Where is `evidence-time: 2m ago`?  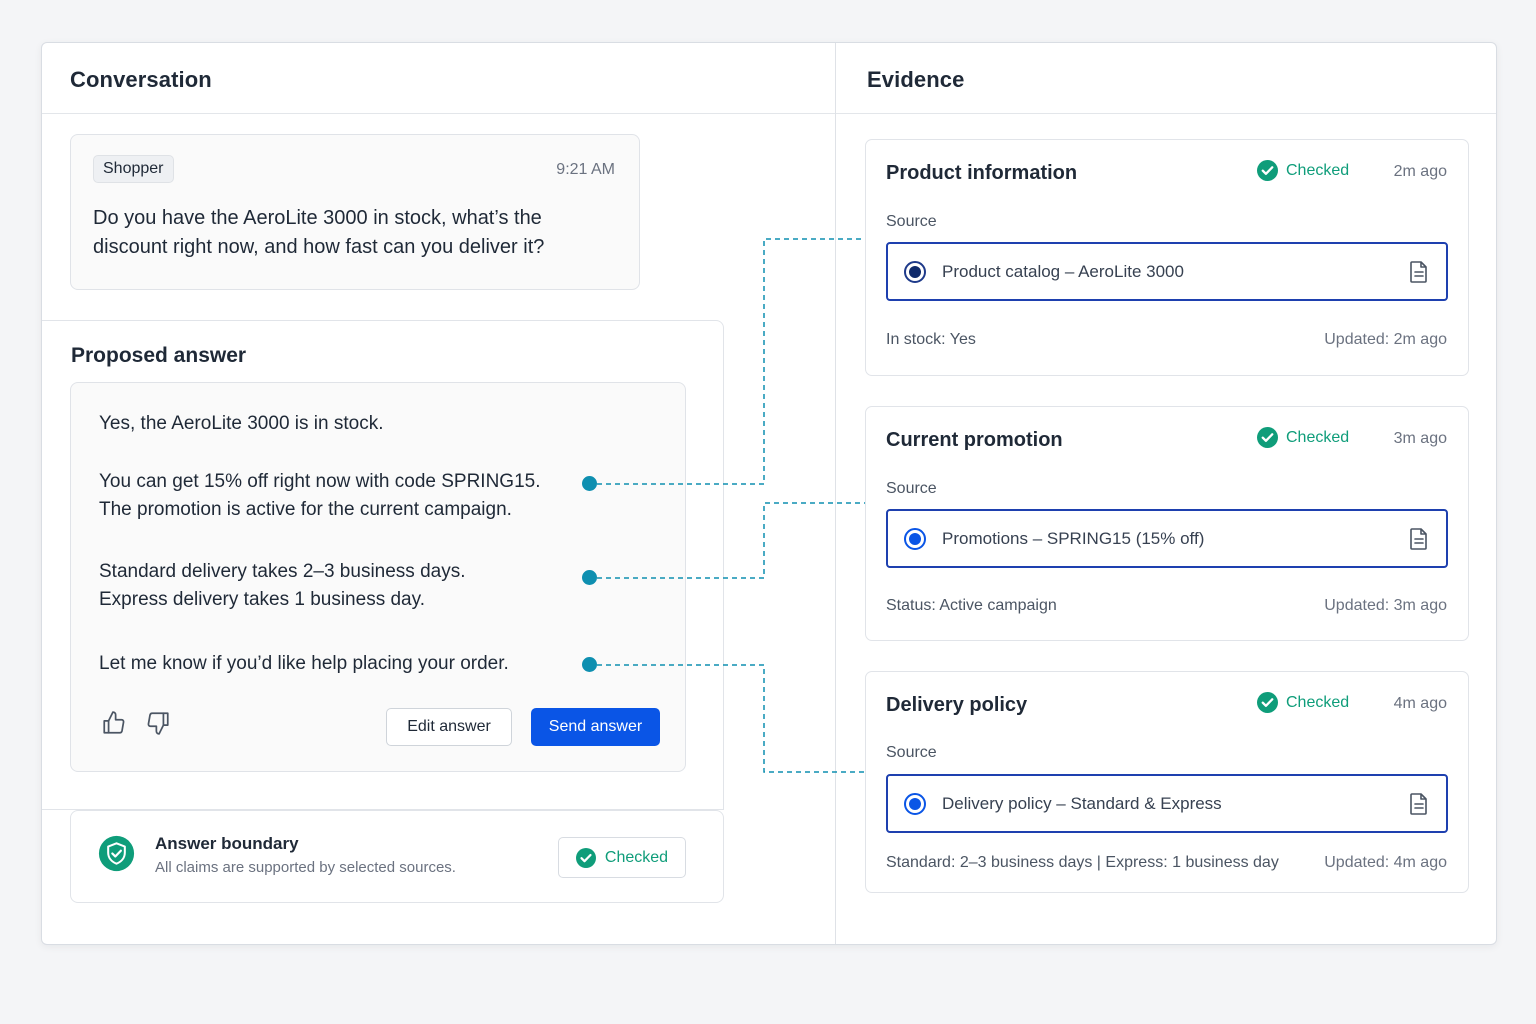 evidence-time: 2m ago is located at coordinates (1420, 171).